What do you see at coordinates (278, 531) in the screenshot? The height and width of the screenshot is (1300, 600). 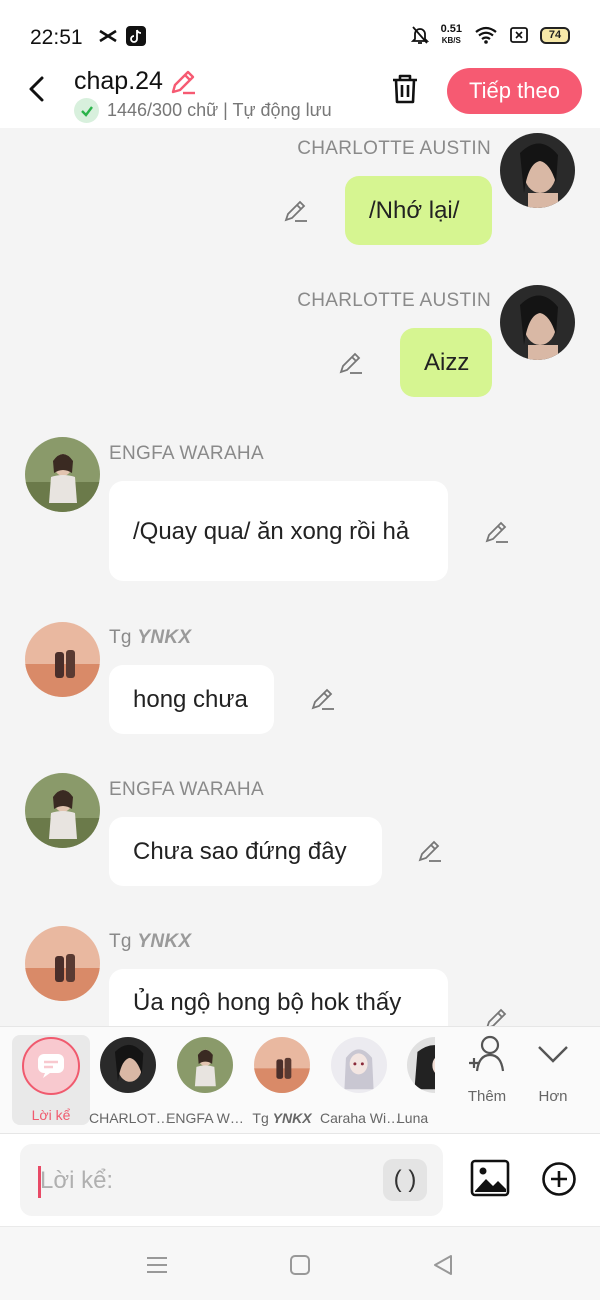 I see `message-bubble: /Quay qua/ ăn xong rồi hả` at bounding box center [278, 531].